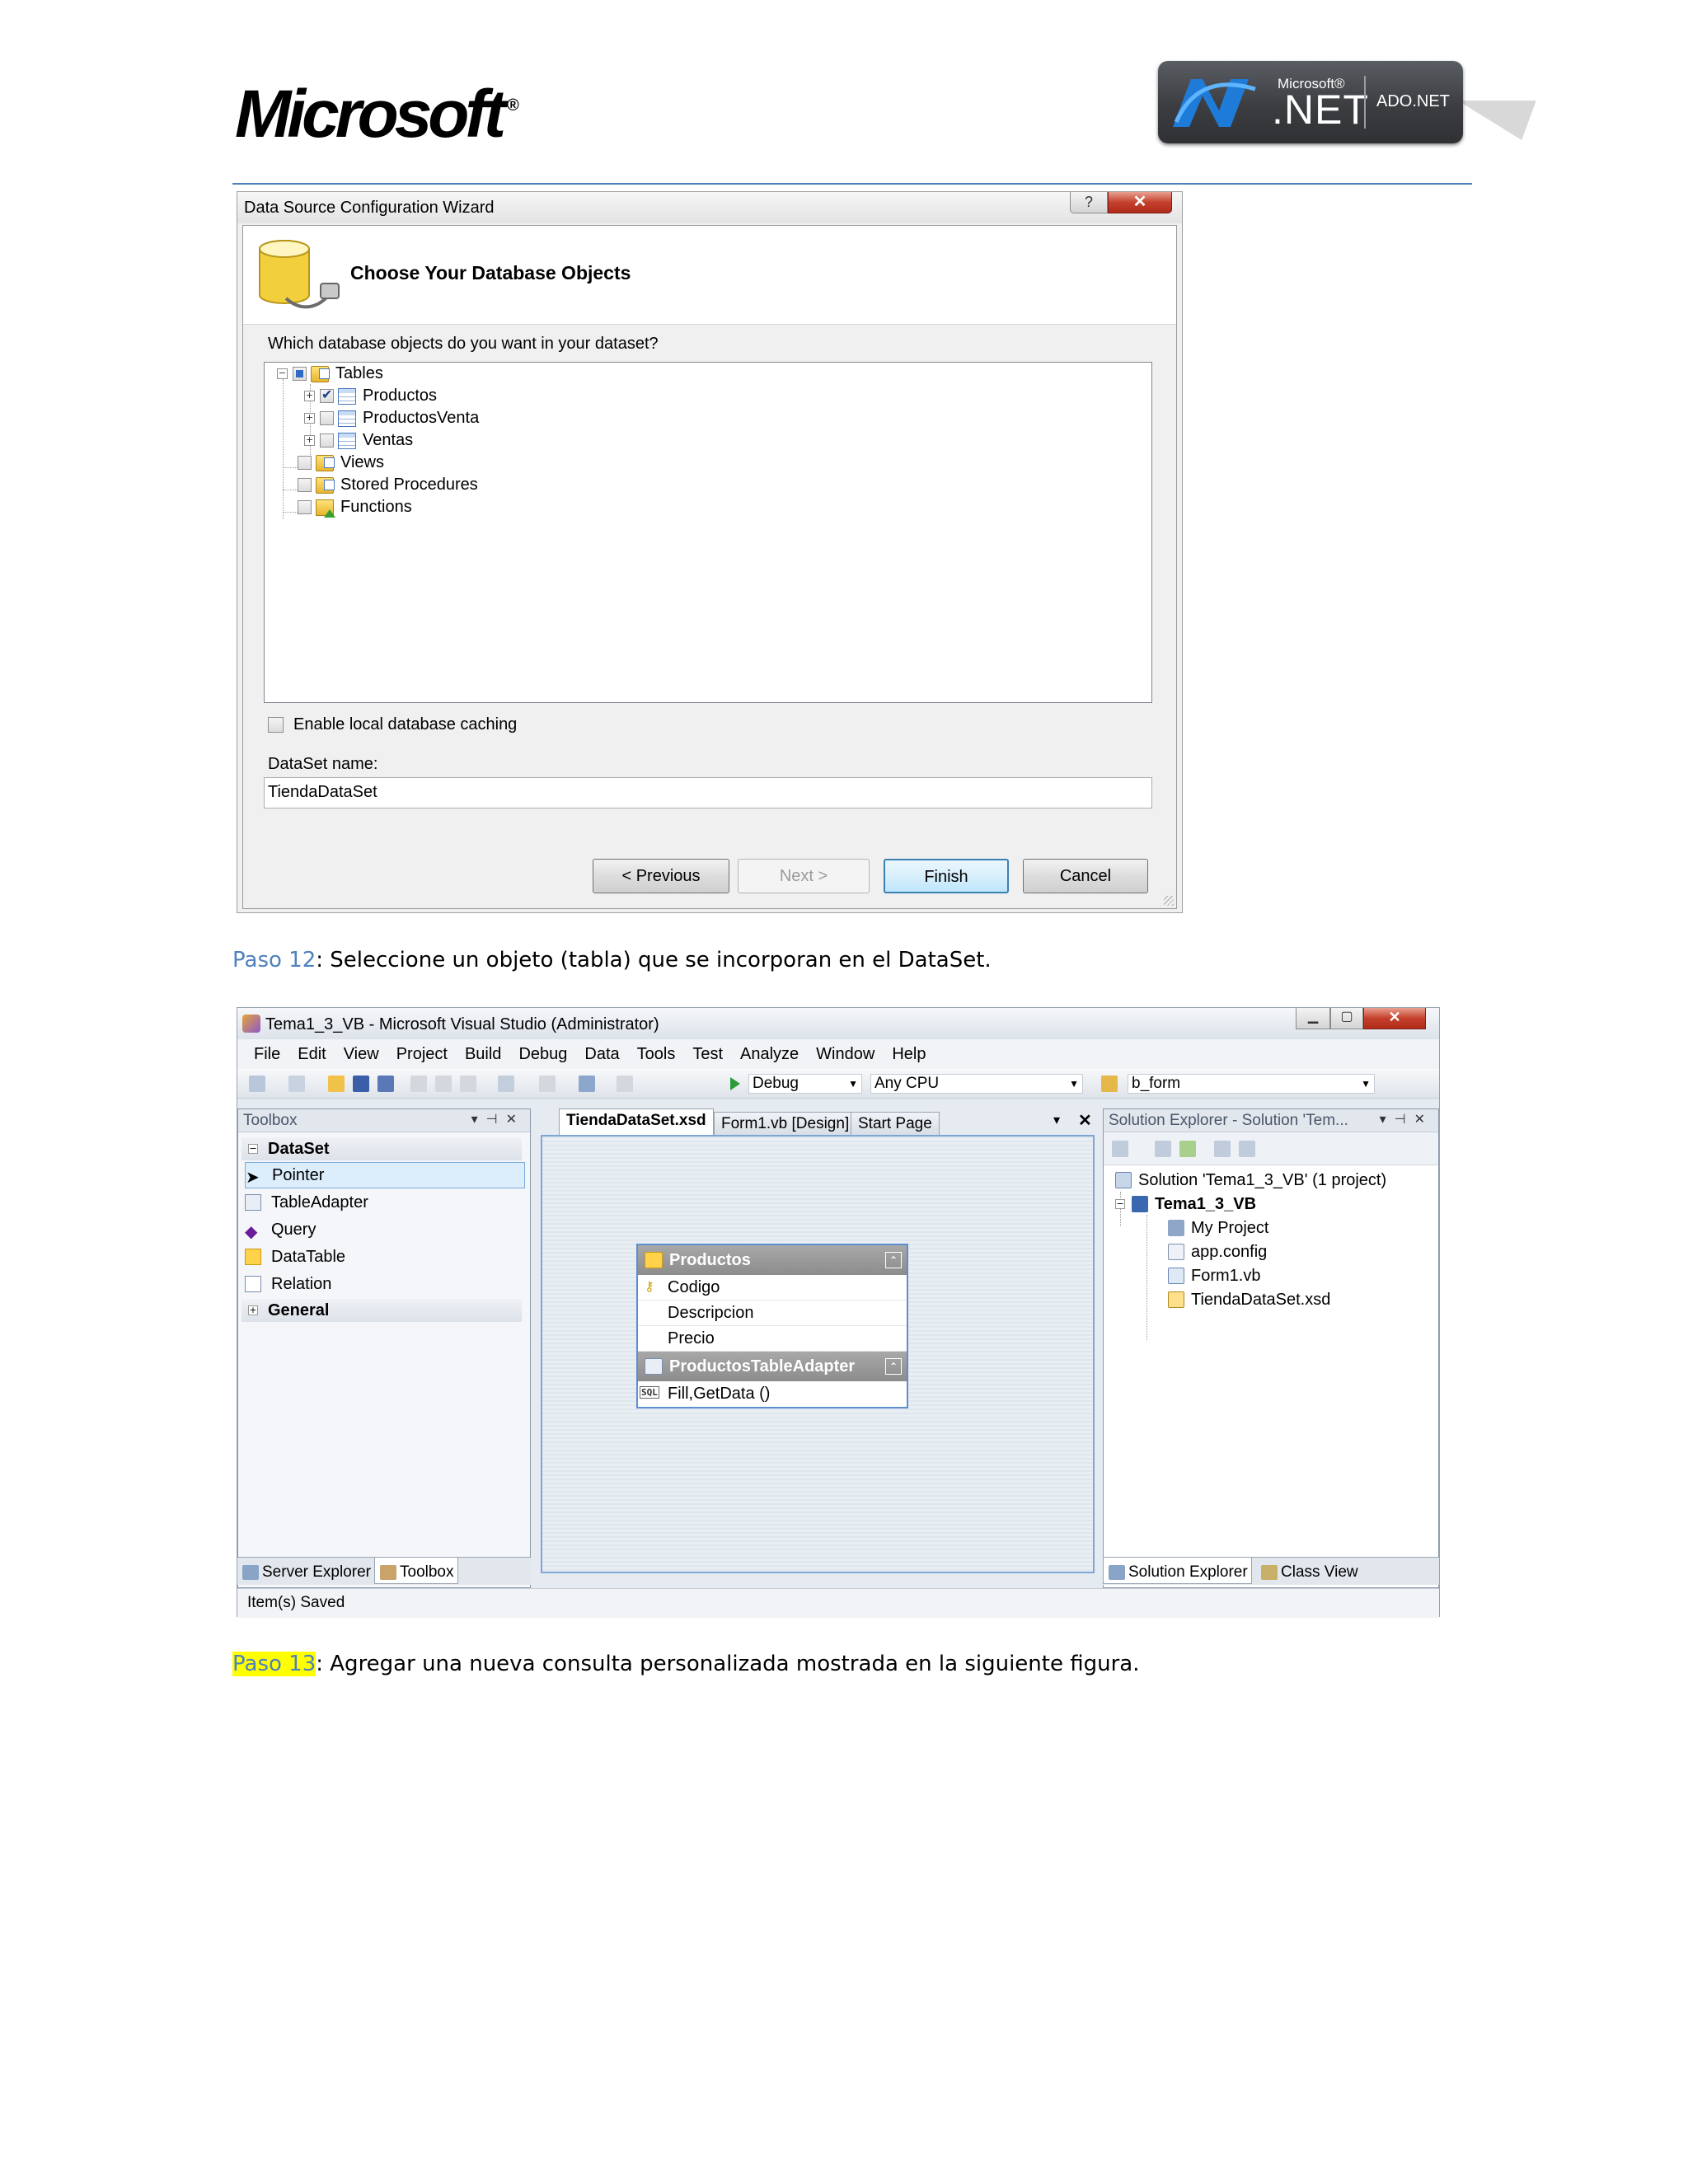  Describe the element at coordinates (305, 1571) in the screenshot. I see `tab-server-explorer: Server Explorer` at that location.